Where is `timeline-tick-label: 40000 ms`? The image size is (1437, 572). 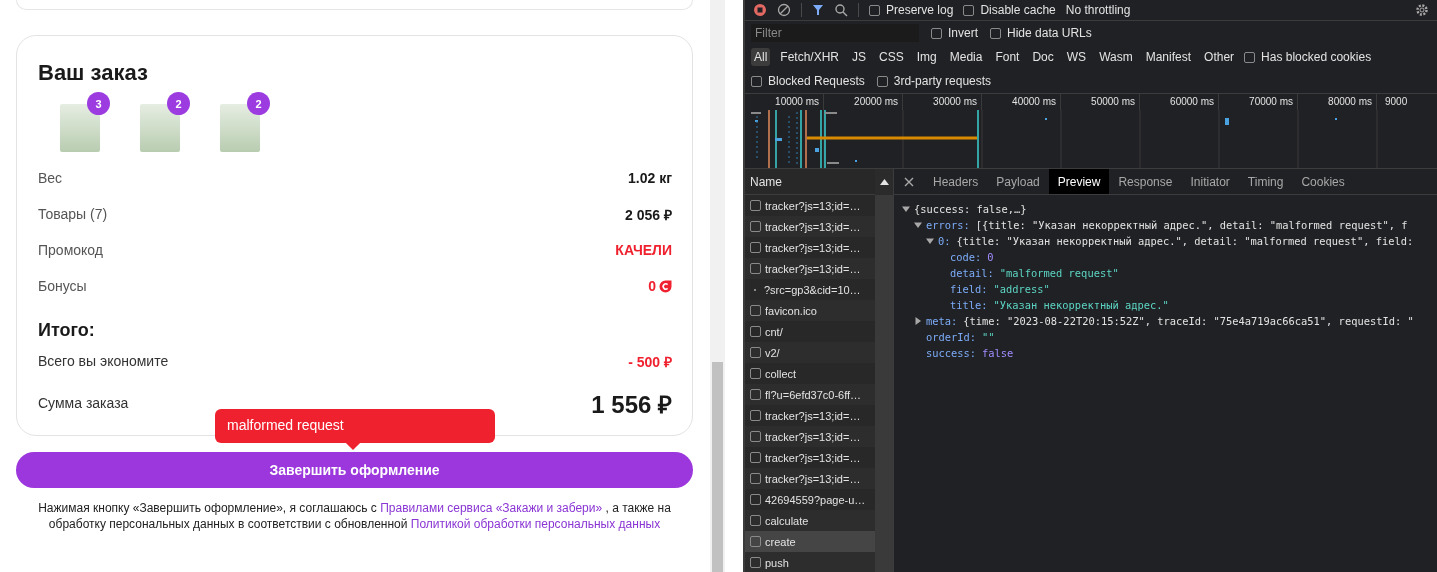 timeline-tick-label: 40000 ms is located at coordinates (1021, 102).